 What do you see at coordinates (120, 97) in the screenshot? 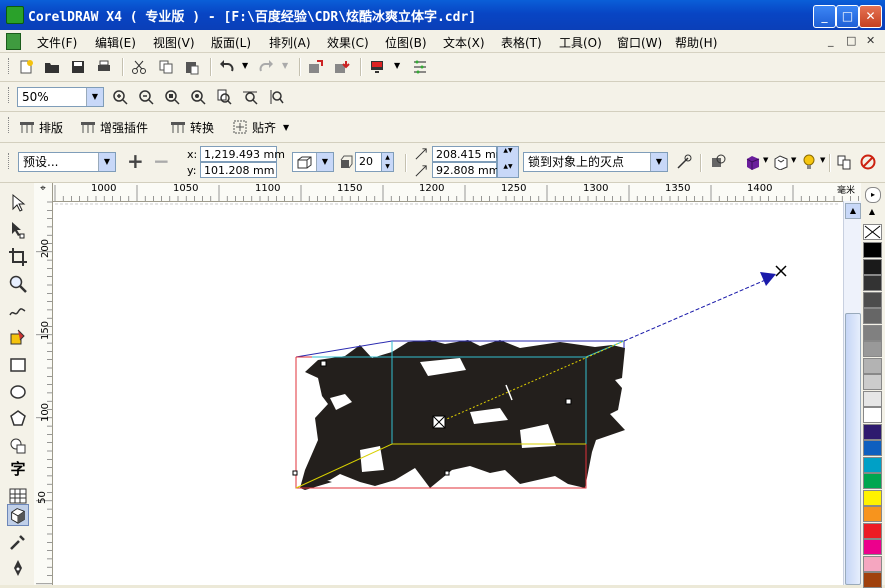
I see `zoom-in-icon` at bounding box center [120, 97].